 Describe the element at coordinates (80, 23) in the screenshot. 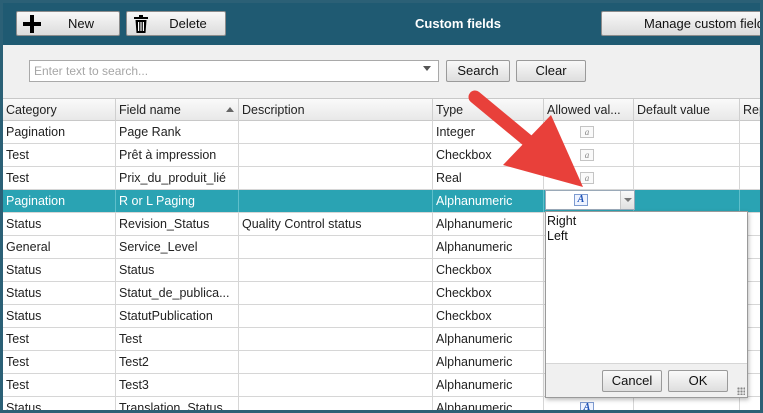

I see `new-button-label: New` at that location.